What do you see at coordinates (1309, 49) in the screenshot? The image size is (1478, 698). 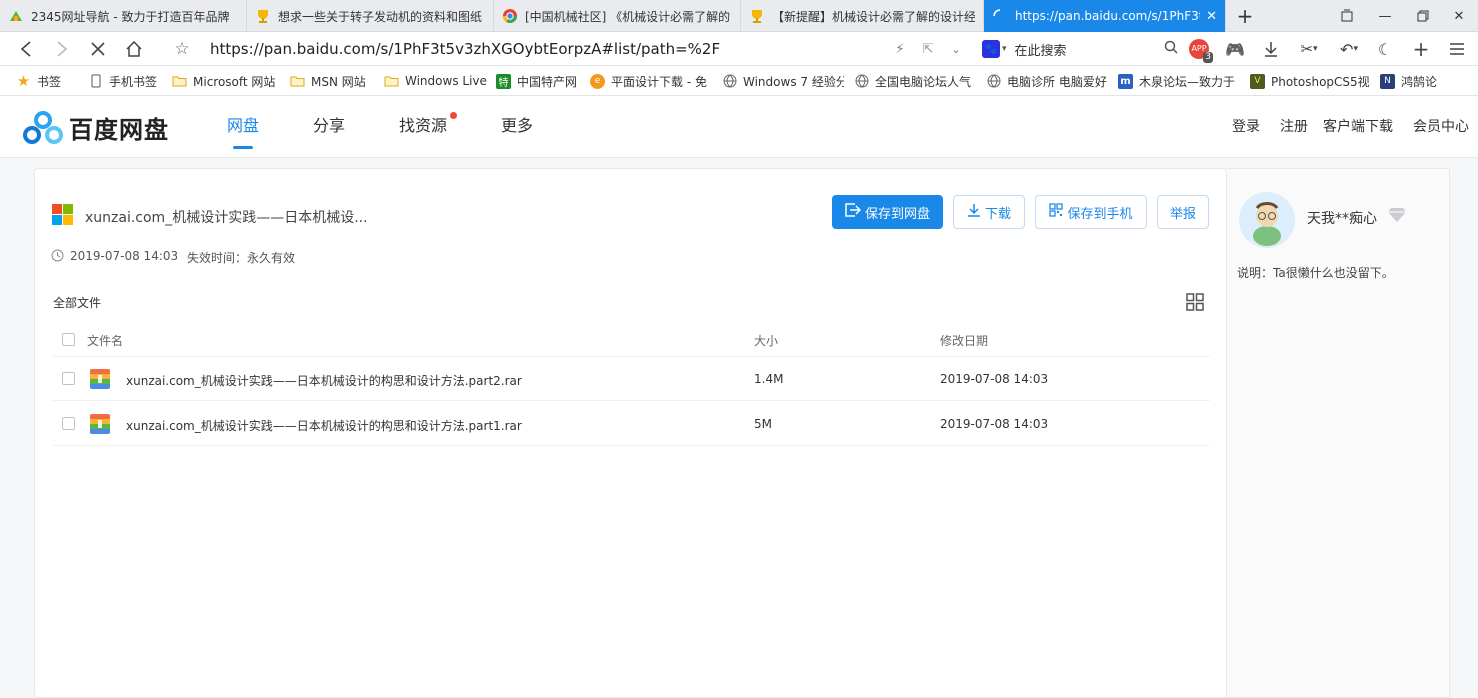 I see `scissors-icon: ✂ ▾` at bounding box center [1309, 49].